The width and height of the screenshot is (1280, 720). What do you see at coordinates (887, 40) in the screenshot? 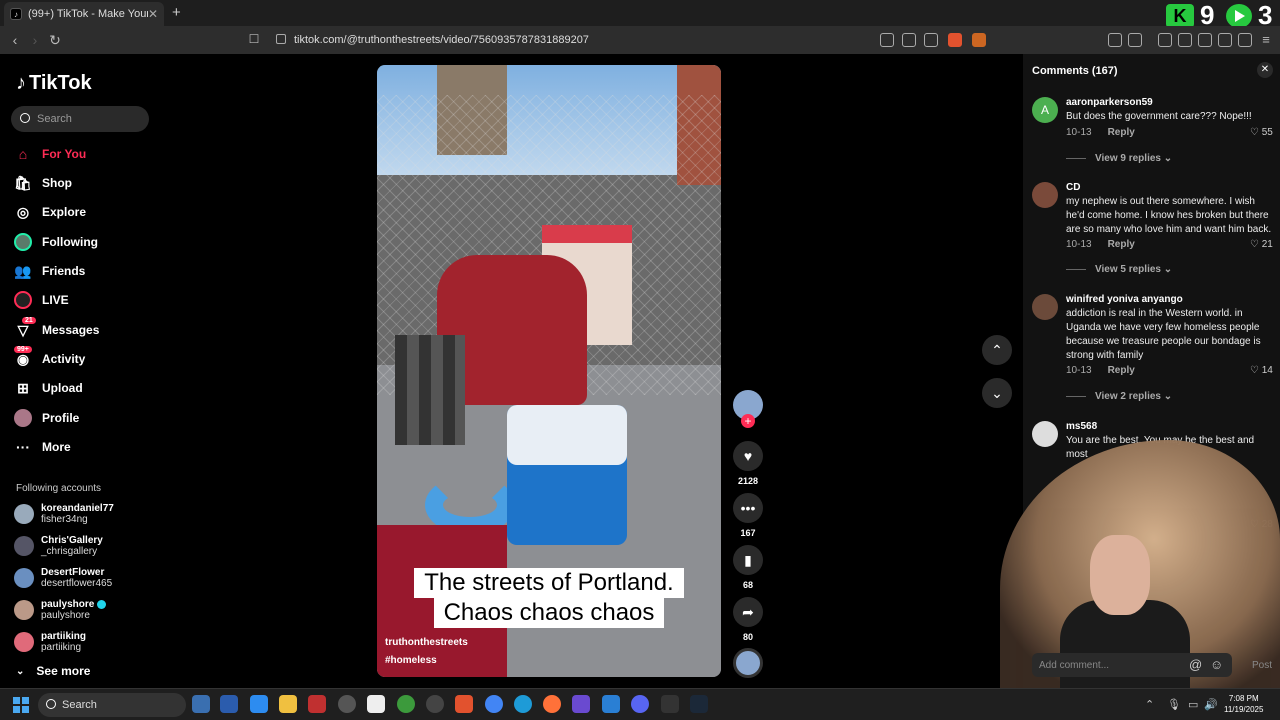
I see `cast-off-icon` at bounding box center [887, 40].